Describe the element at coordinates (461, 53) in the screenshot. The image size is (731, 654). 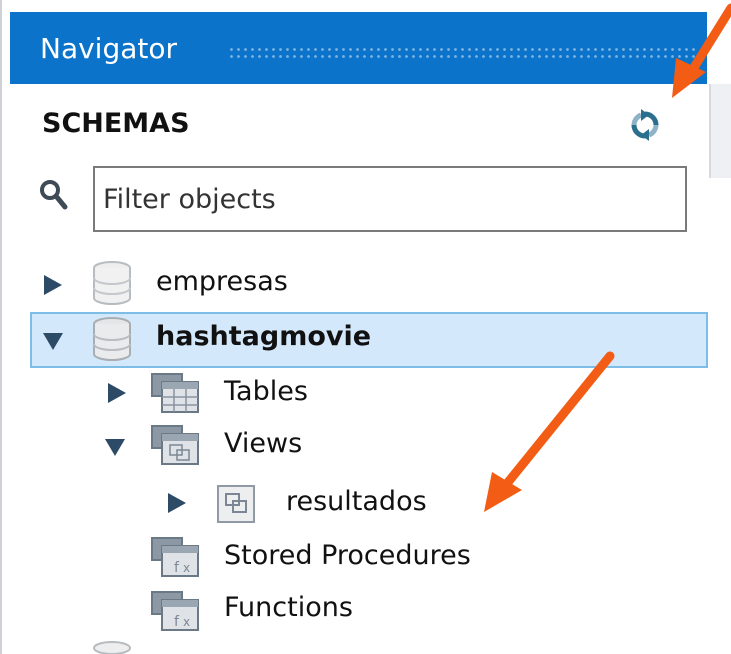
I see `title-bar-grip` at that location.